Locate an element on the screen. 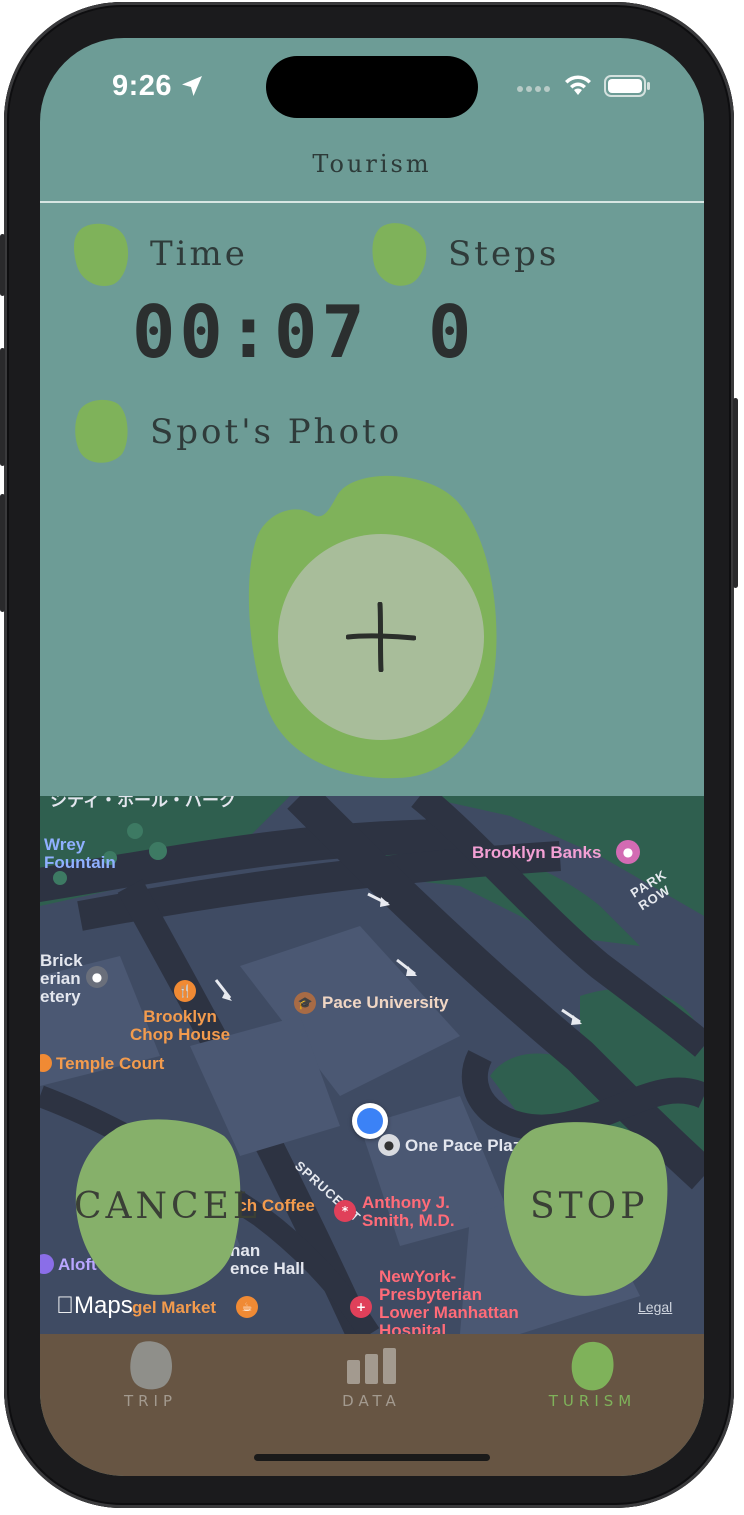 This screenshot has height=1515, width=744. cemetery-pin-icon: ● is located at coordinates (97, 977).